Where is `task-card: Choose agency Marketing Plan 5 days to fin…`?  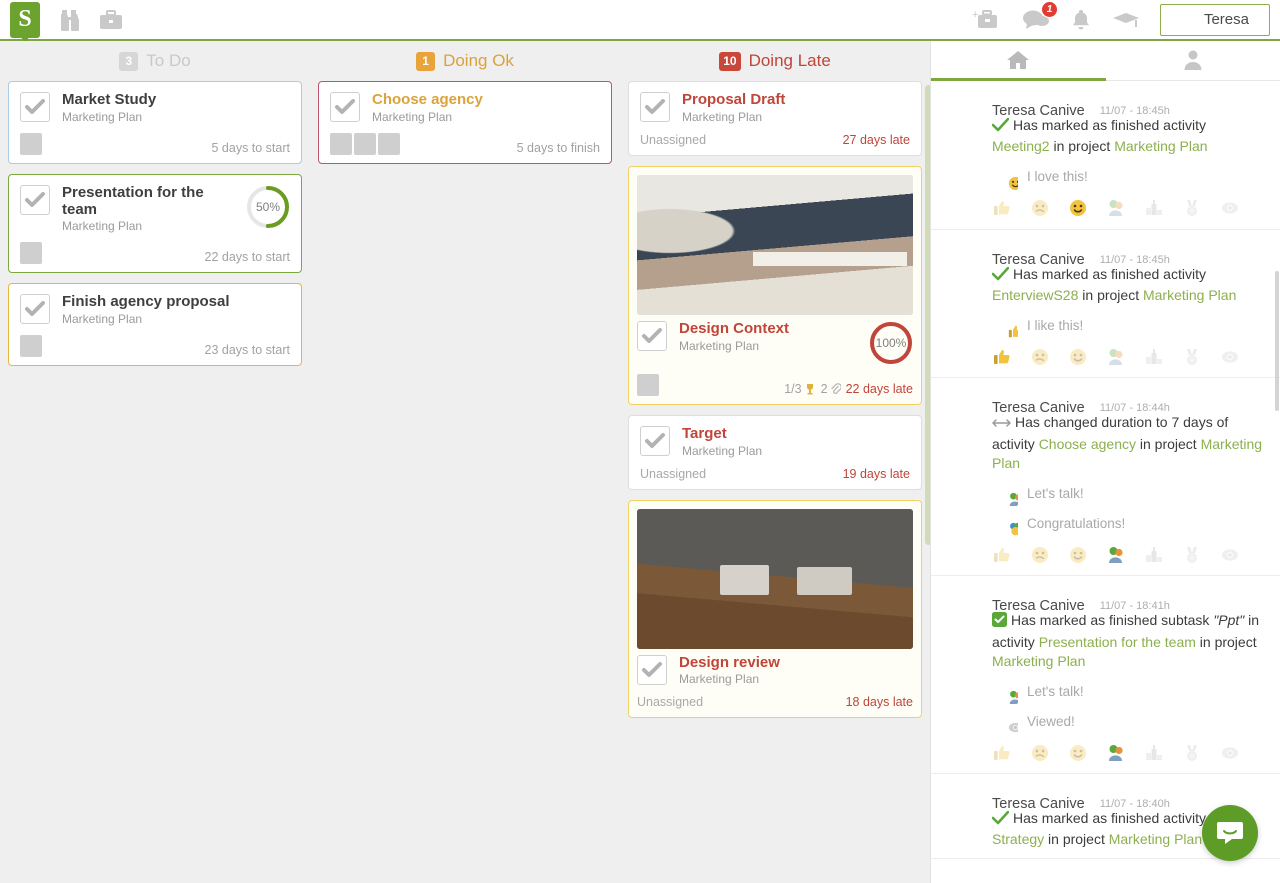
task-card: Choose agency Marketing Plan 5 days to fin… is located at coordinates (465, 122).